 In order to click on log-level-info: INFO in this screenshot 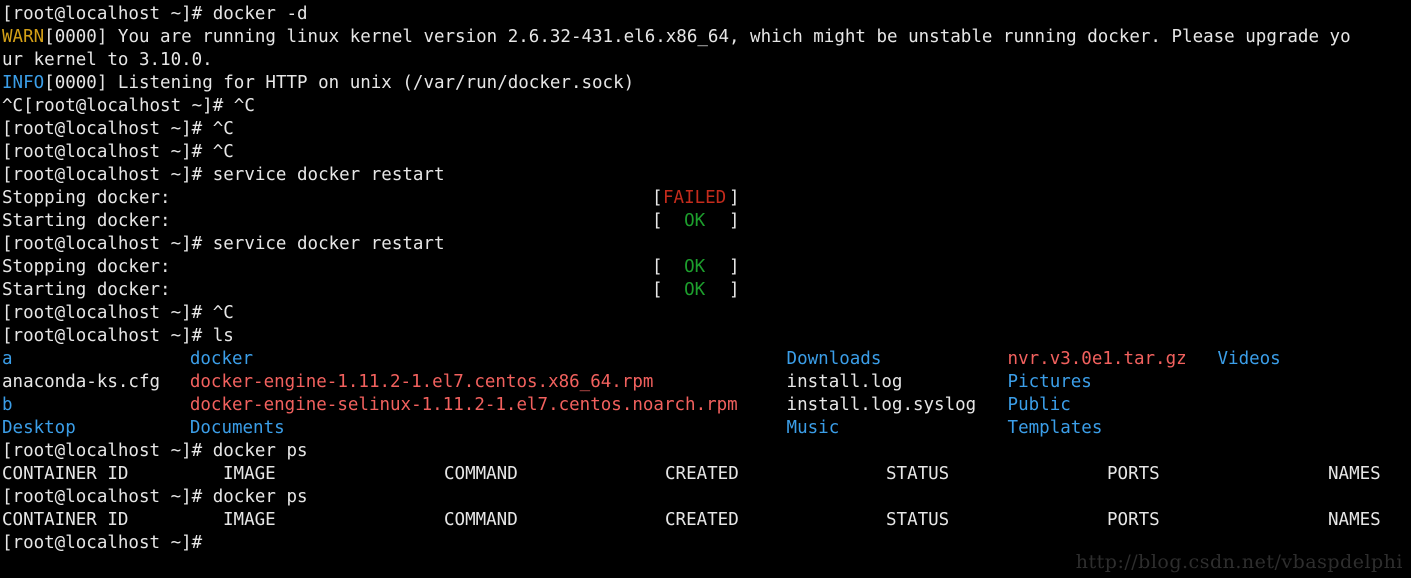, I will do `click(23, 83)`.